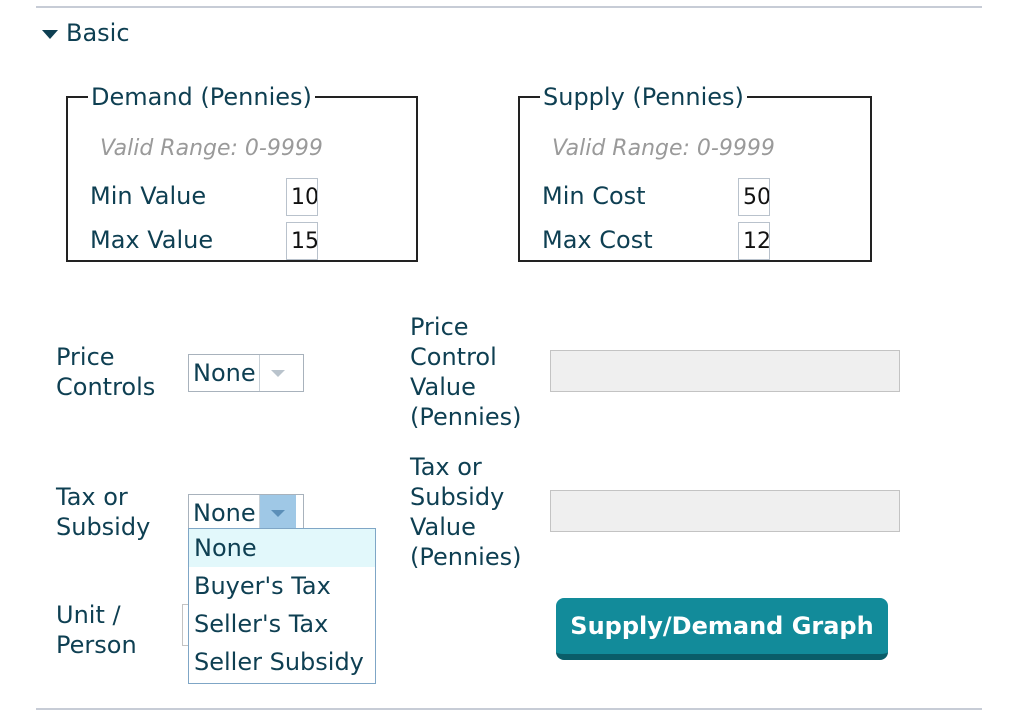 This screenshot has width=1016, height=716. I want to click on min-value-label: Min Value, so click(148, 196).